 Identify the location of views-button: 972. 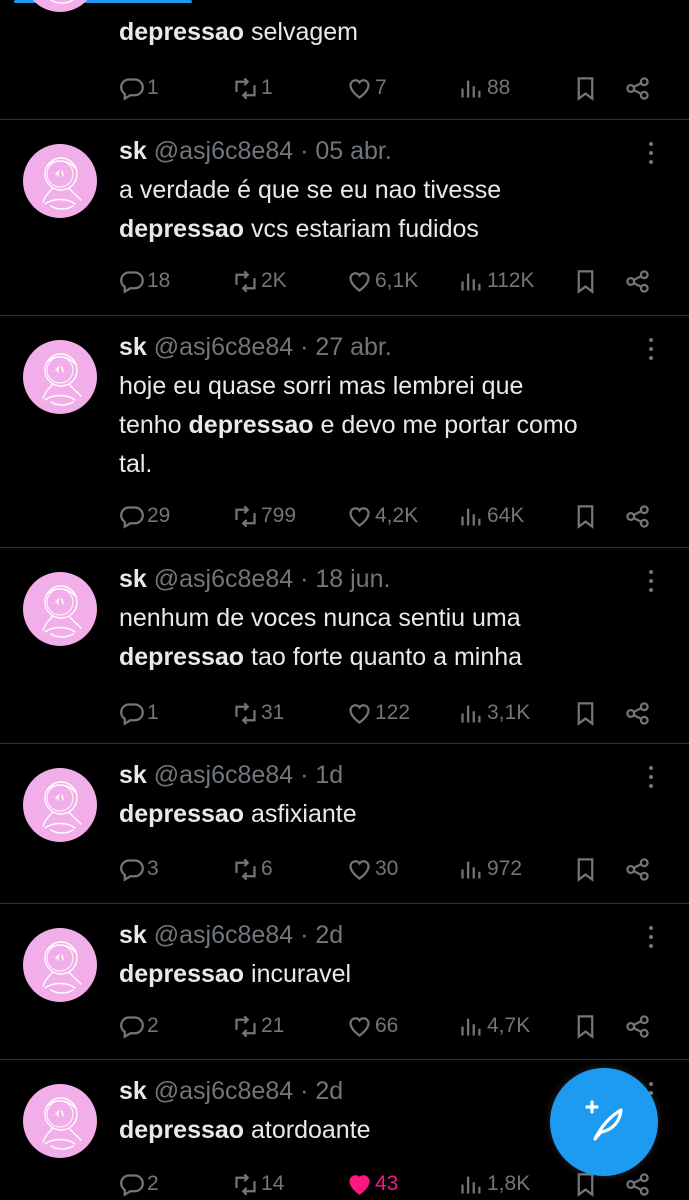
(490, 869).